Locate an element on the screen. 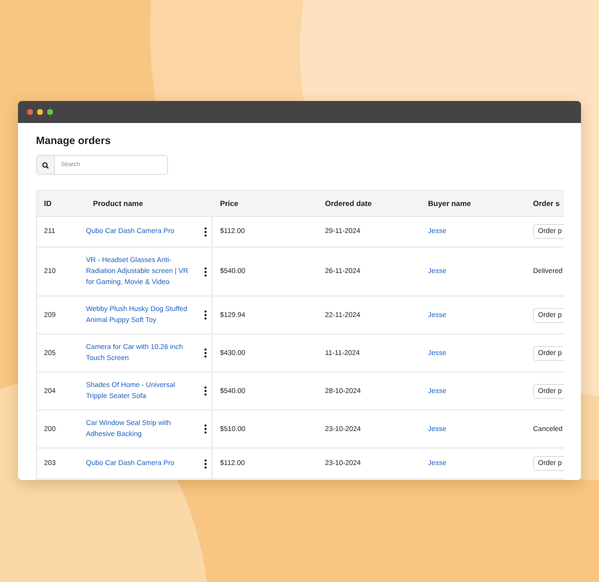 Image resolution: width=599 pixels, height=582 pixels. search-icon is located at coordinates (45, 165).